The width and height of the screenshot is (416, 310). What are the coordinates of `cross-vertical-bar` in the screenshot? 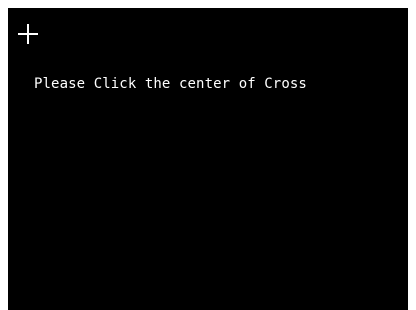 It's located at (28, 34).